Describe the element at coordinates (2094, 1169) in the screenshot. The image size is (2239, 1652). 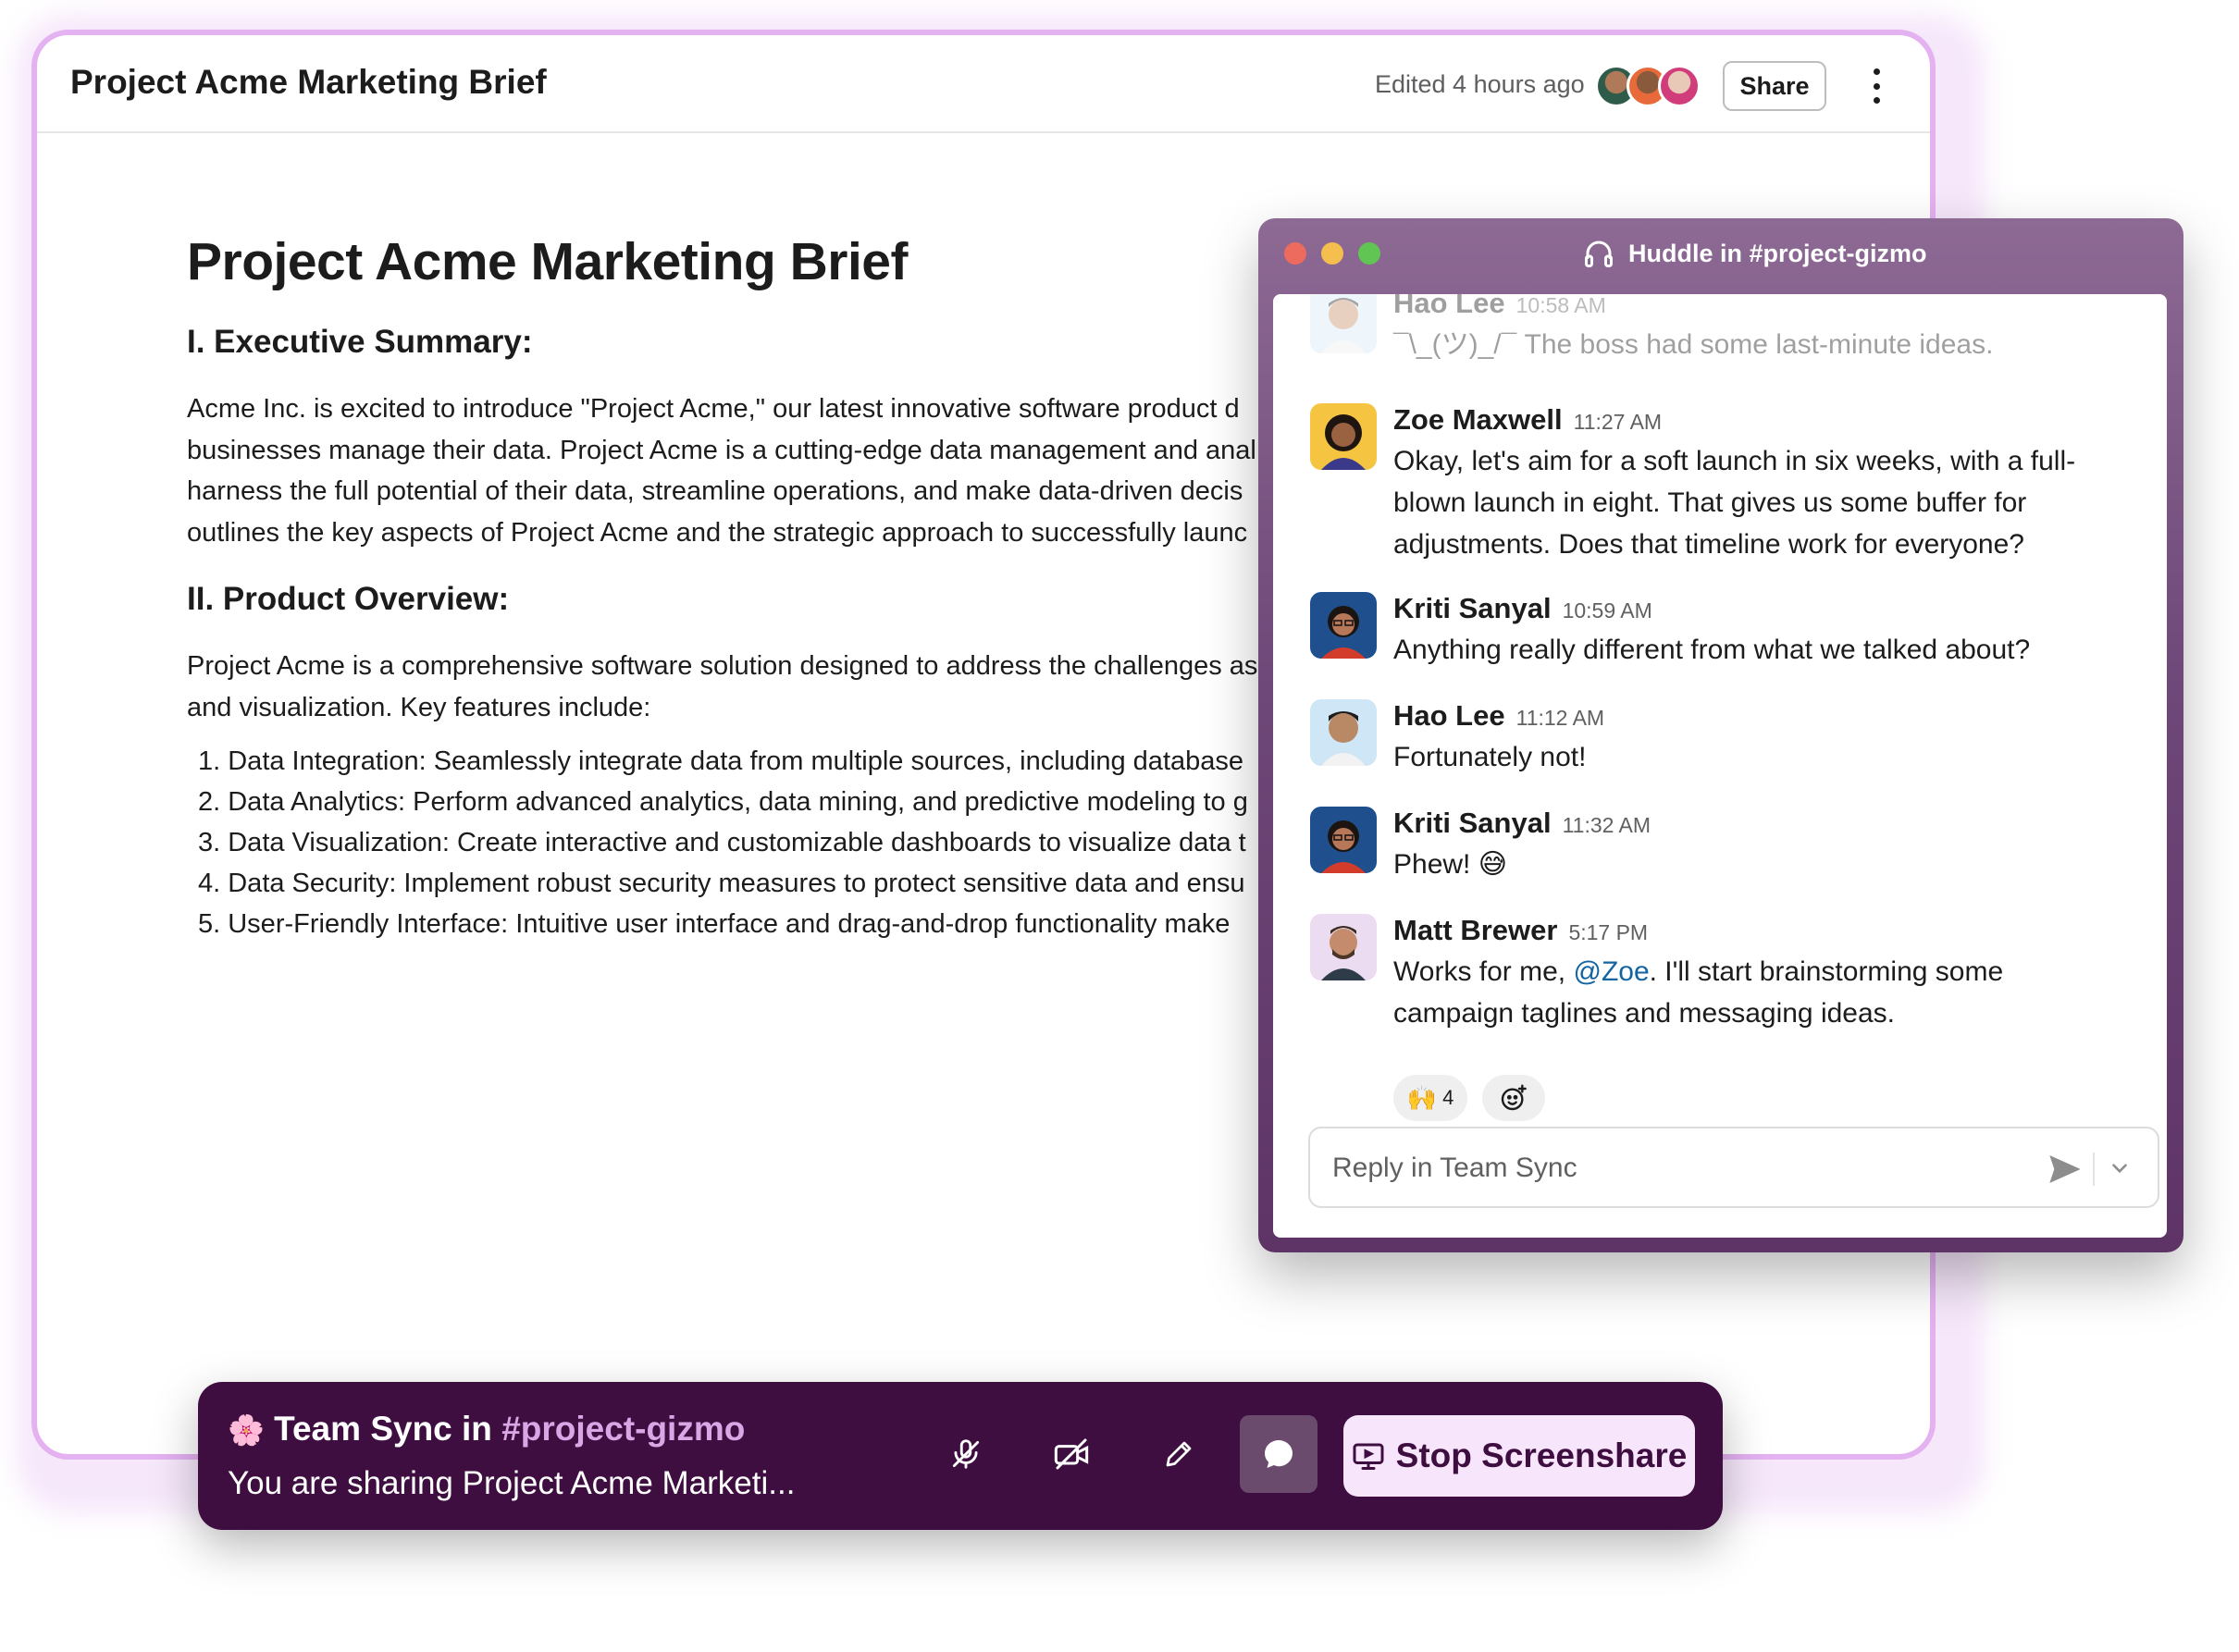
I see `send-divider` at that location.